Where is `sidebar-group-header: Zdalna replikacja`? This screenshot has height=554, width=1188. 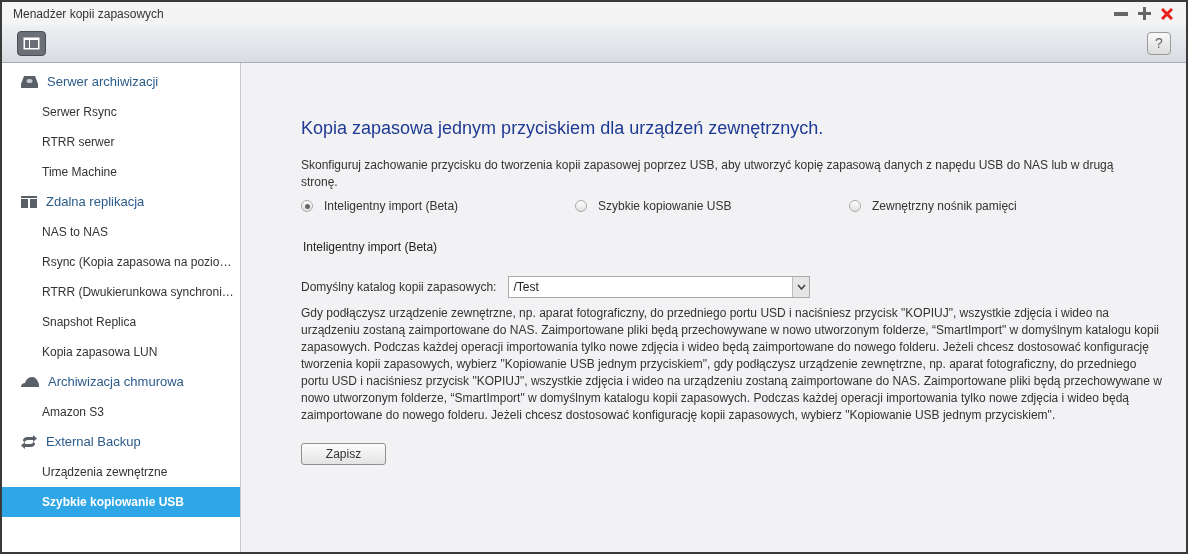
sidebar-group-header: Zdalna replikacja is located at coordinates (95, 202).